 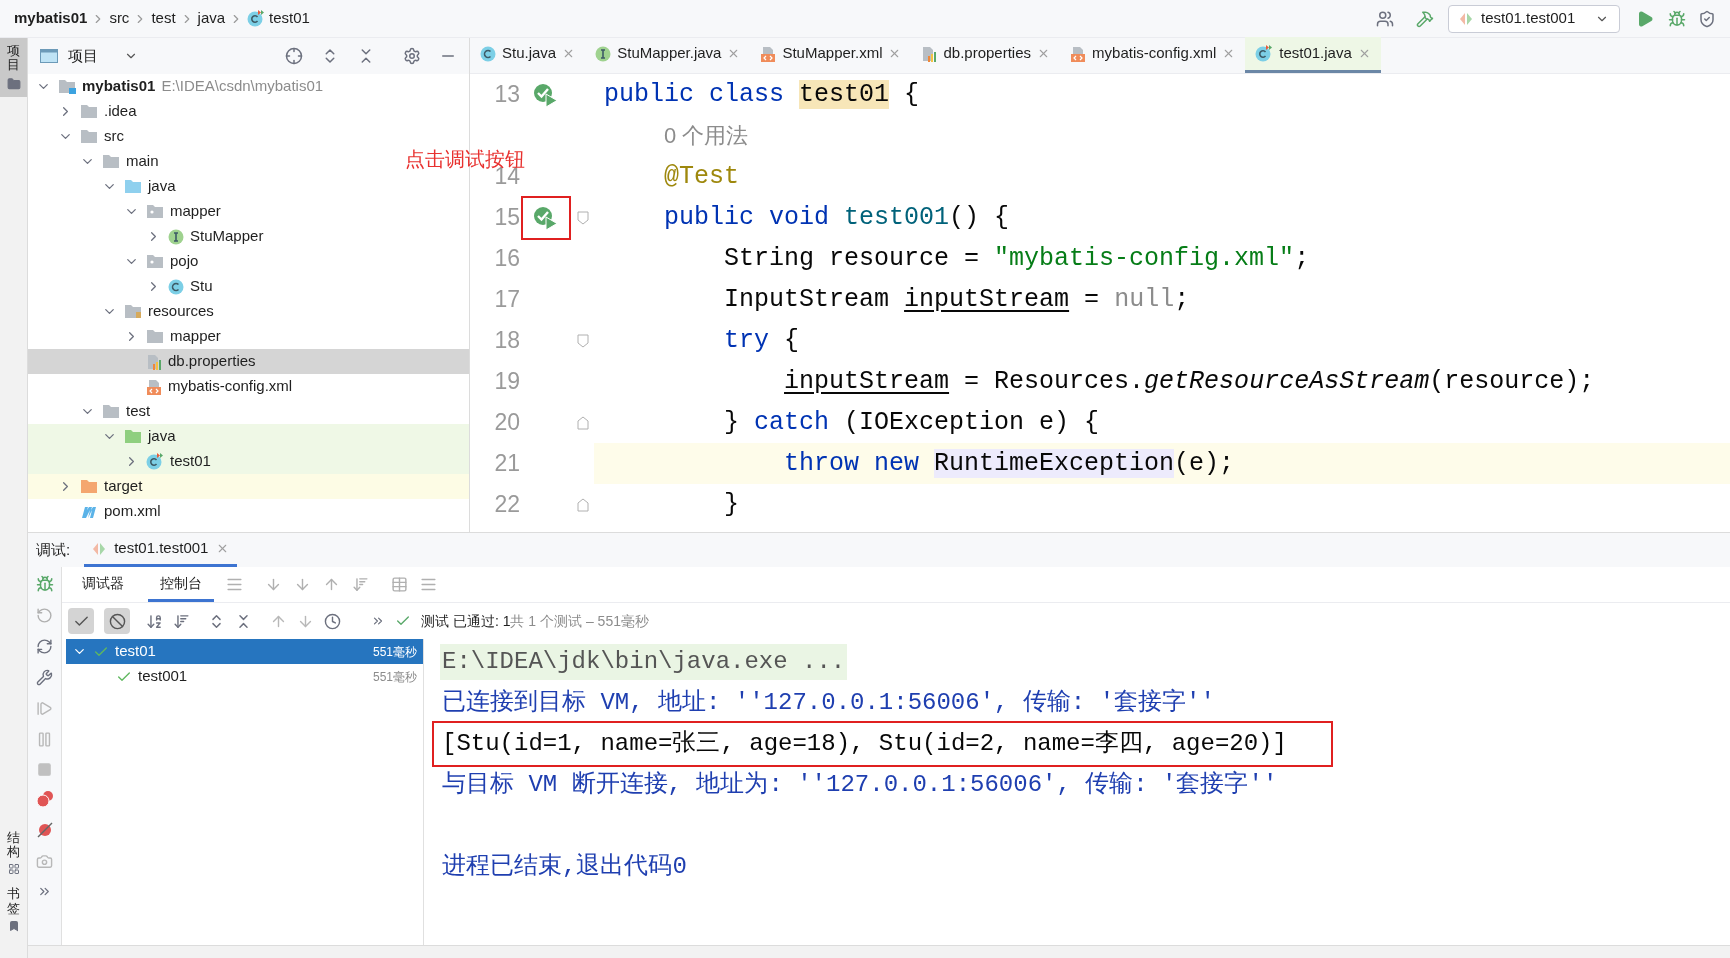 I want to click on line-number: 17, so click(x=507, y=300).